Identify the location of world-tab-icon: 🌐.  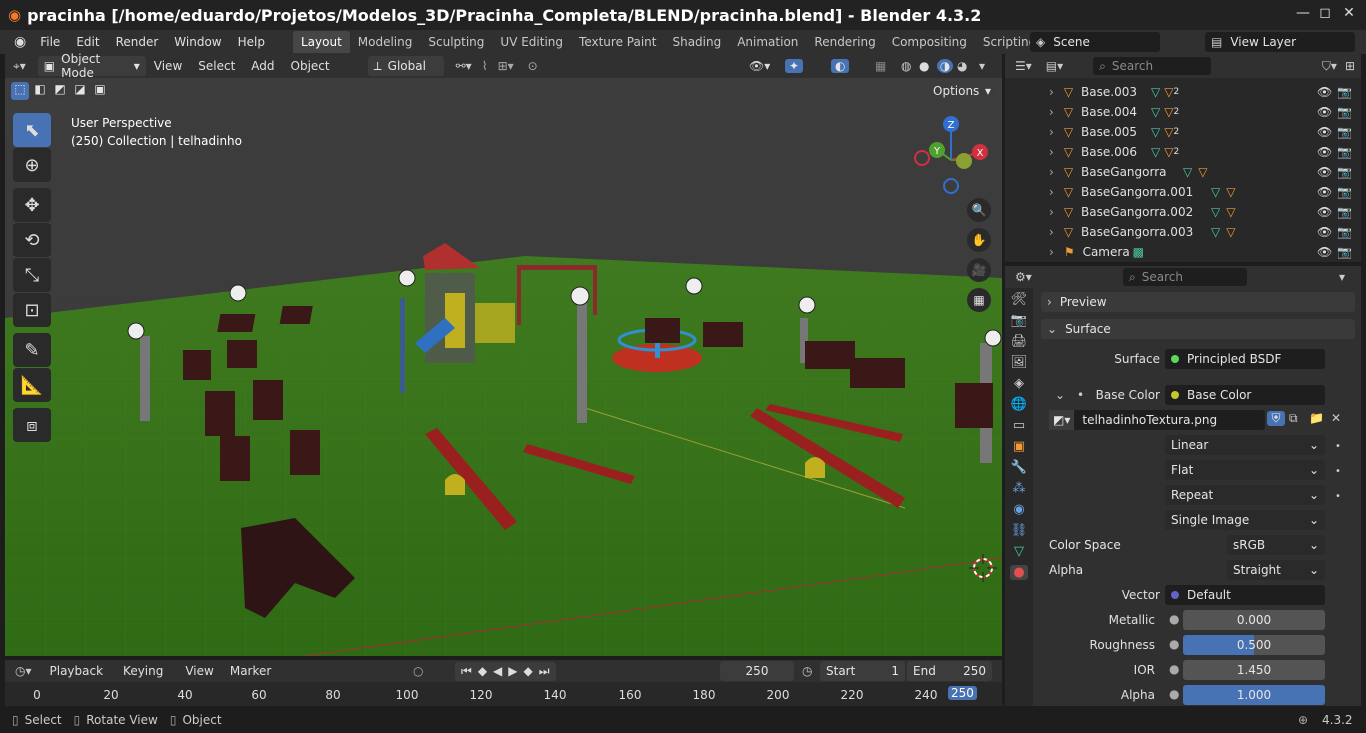
(1019, 404).